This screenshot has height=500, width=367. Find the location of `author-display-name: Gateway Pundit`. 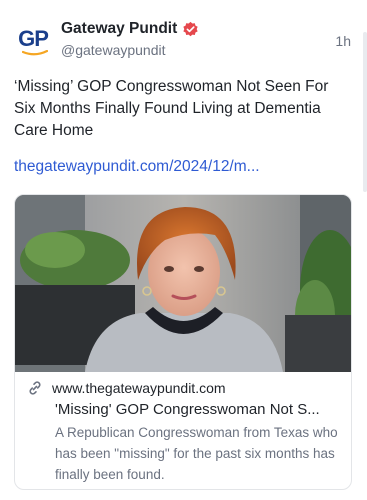

author-display-name: Gateway Pundit is located at coordinates (119, 29).